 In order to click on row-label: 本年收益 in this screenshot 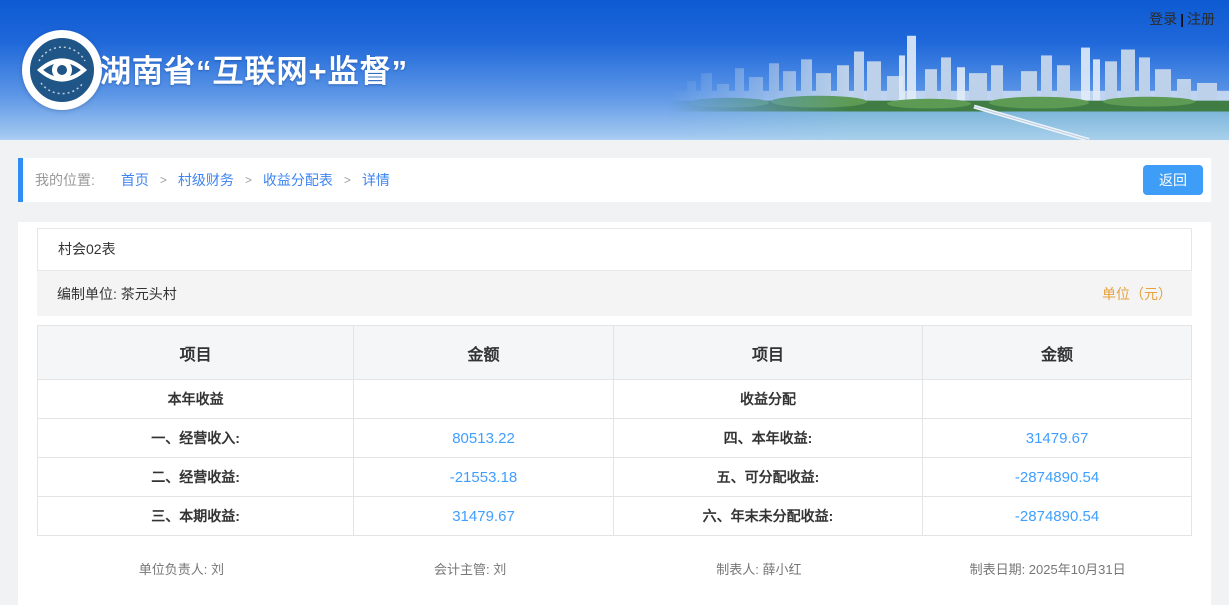, I will do `click(195, 399)`.